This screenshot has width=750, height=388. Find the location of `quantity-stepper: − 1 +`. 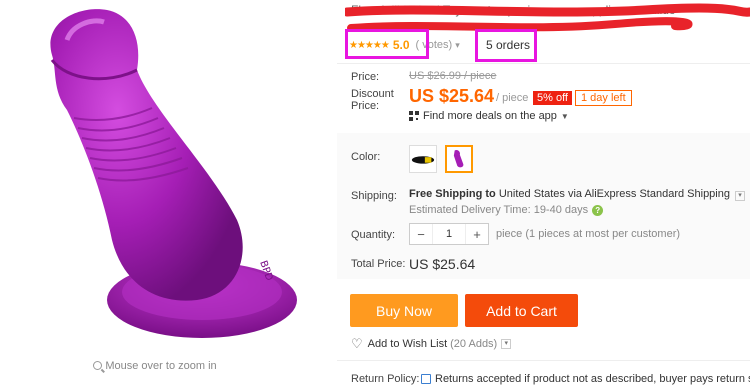

quantity-stepper: − 1 + is located at coordinates (449, 234).